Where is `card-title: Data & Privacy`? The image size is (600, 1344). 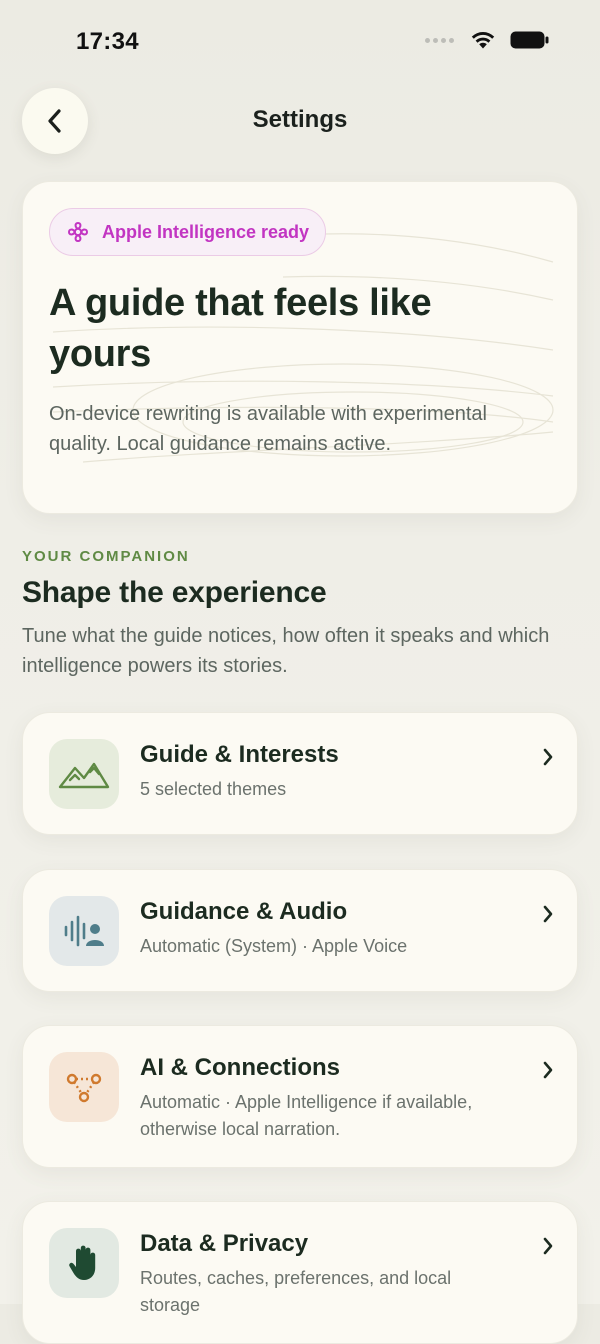
card-title: Data & Privacy is located at coordinates (224, 1243).